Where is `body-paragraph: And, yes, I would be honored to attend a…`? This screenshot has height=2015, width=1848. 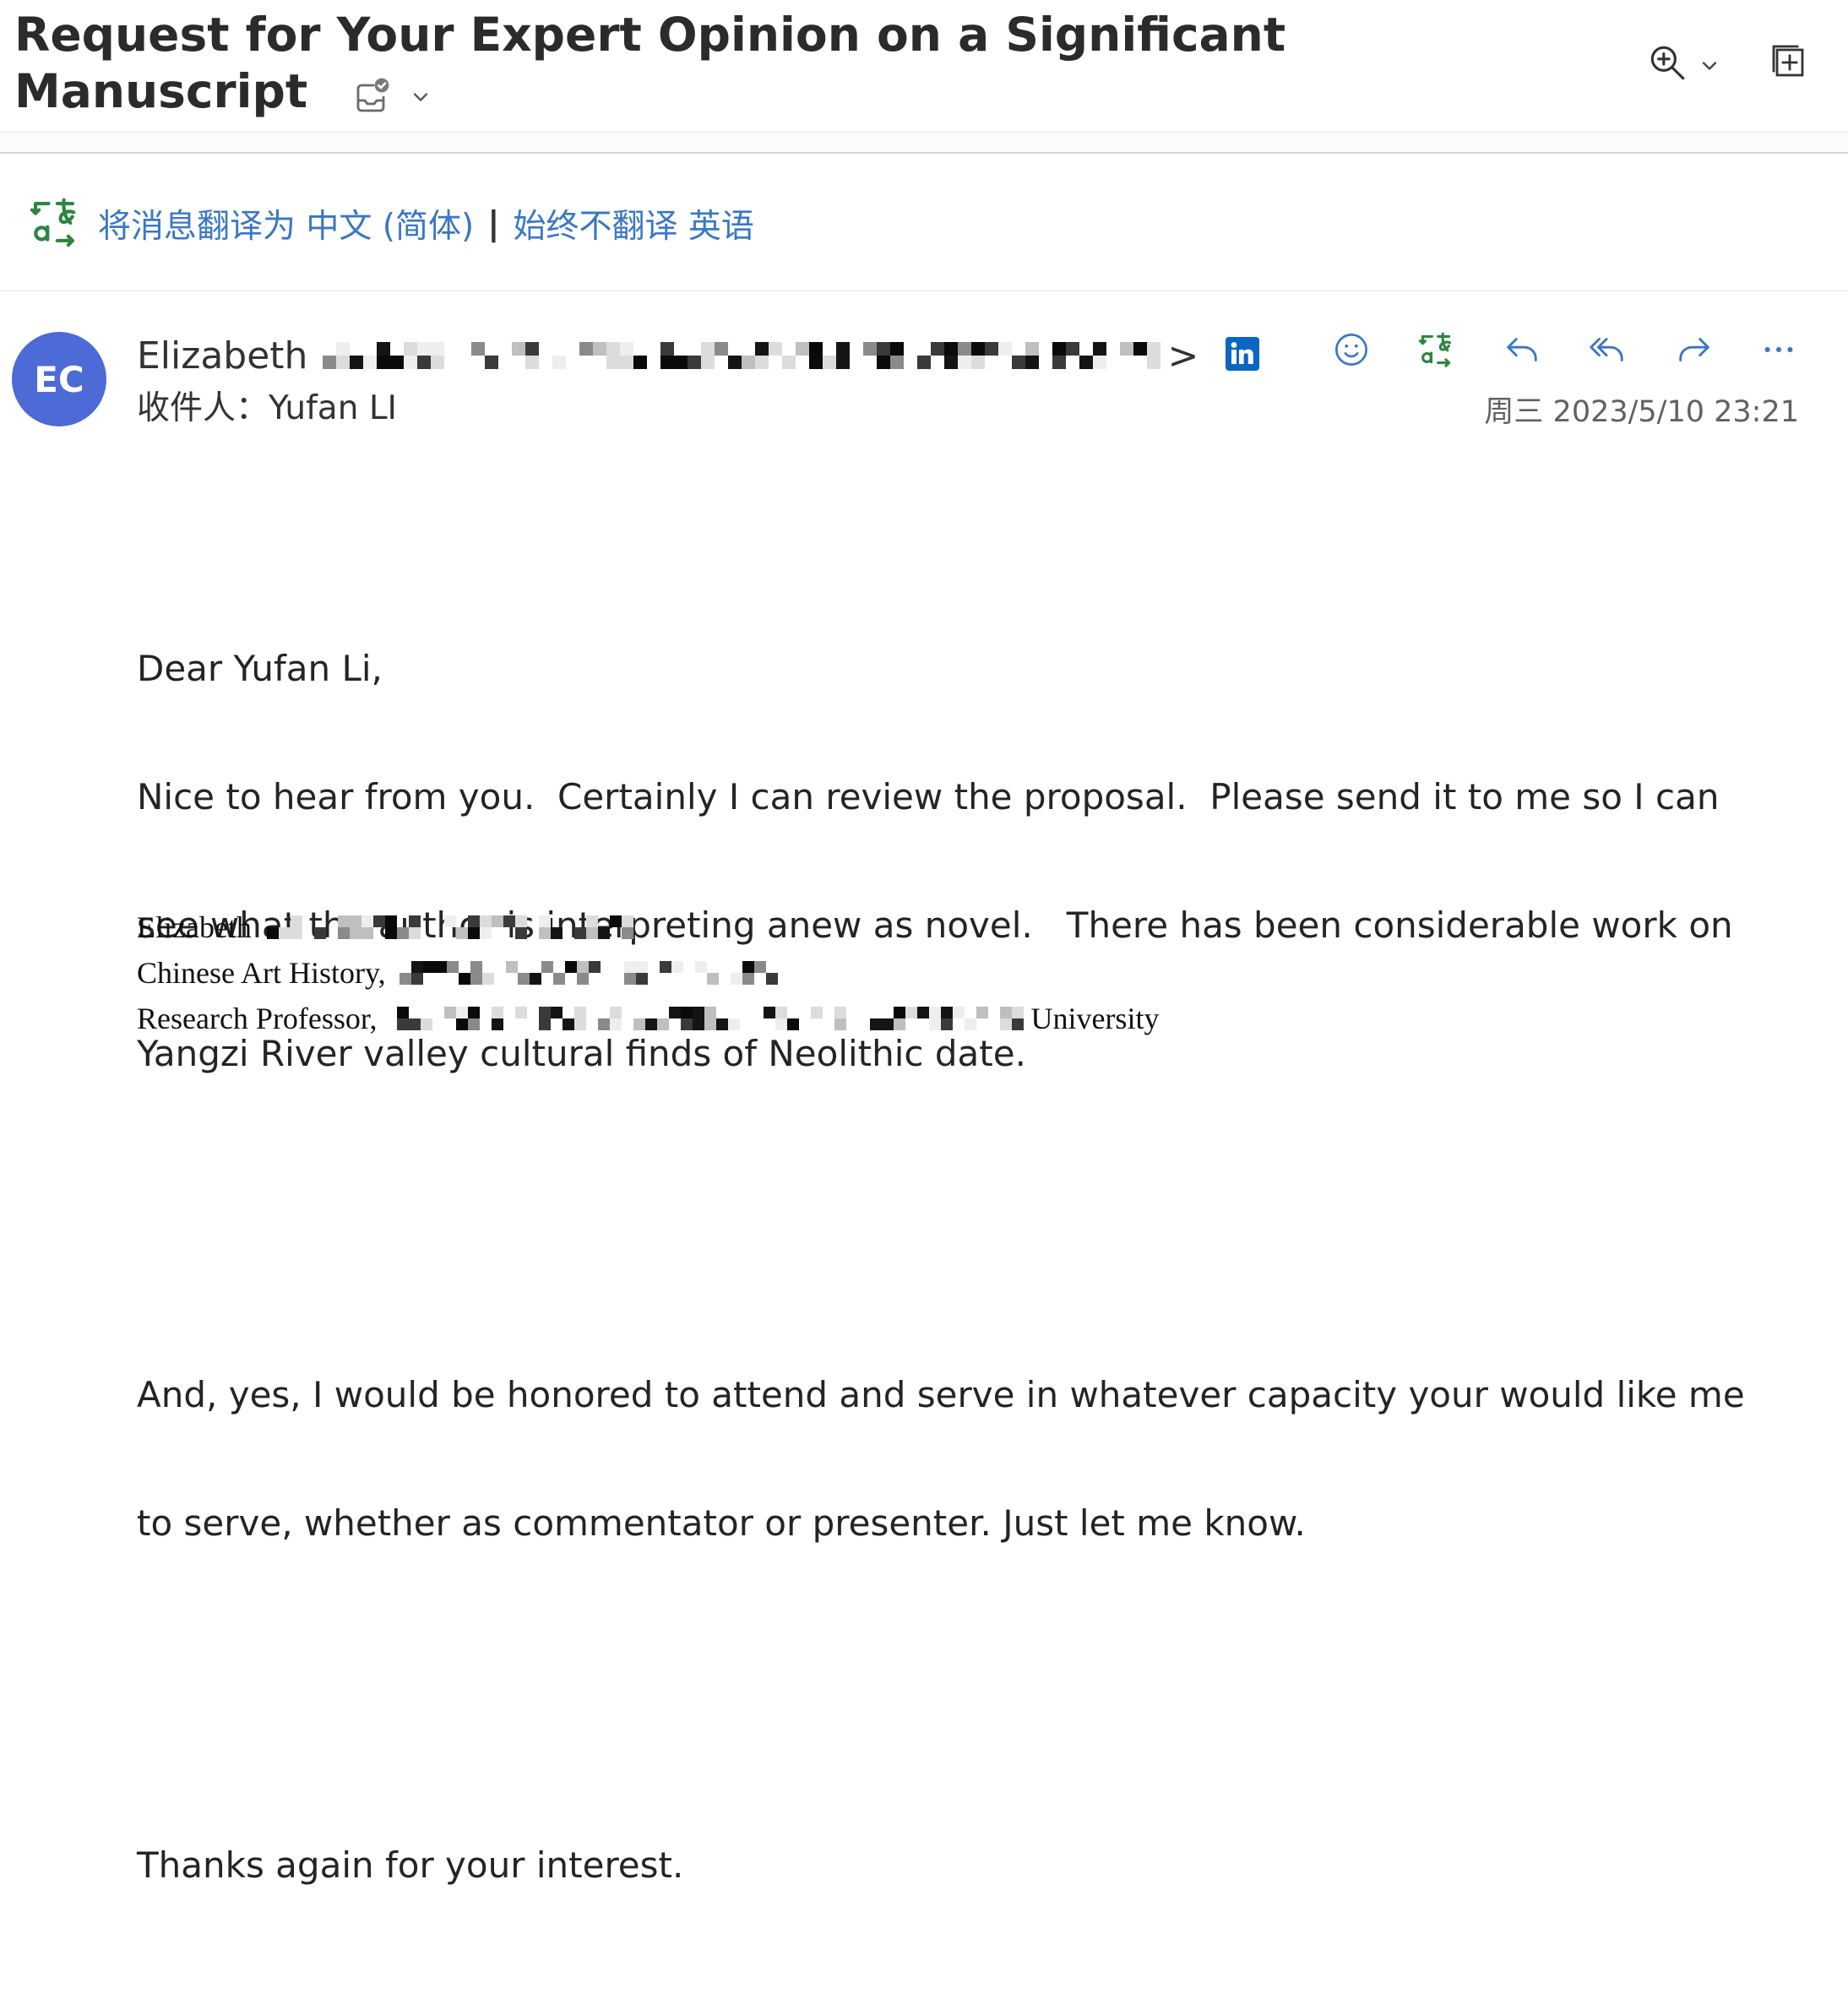
body-paragraph: And, yes, I would be honored to attend a… is located at coordinates (941, 1460).